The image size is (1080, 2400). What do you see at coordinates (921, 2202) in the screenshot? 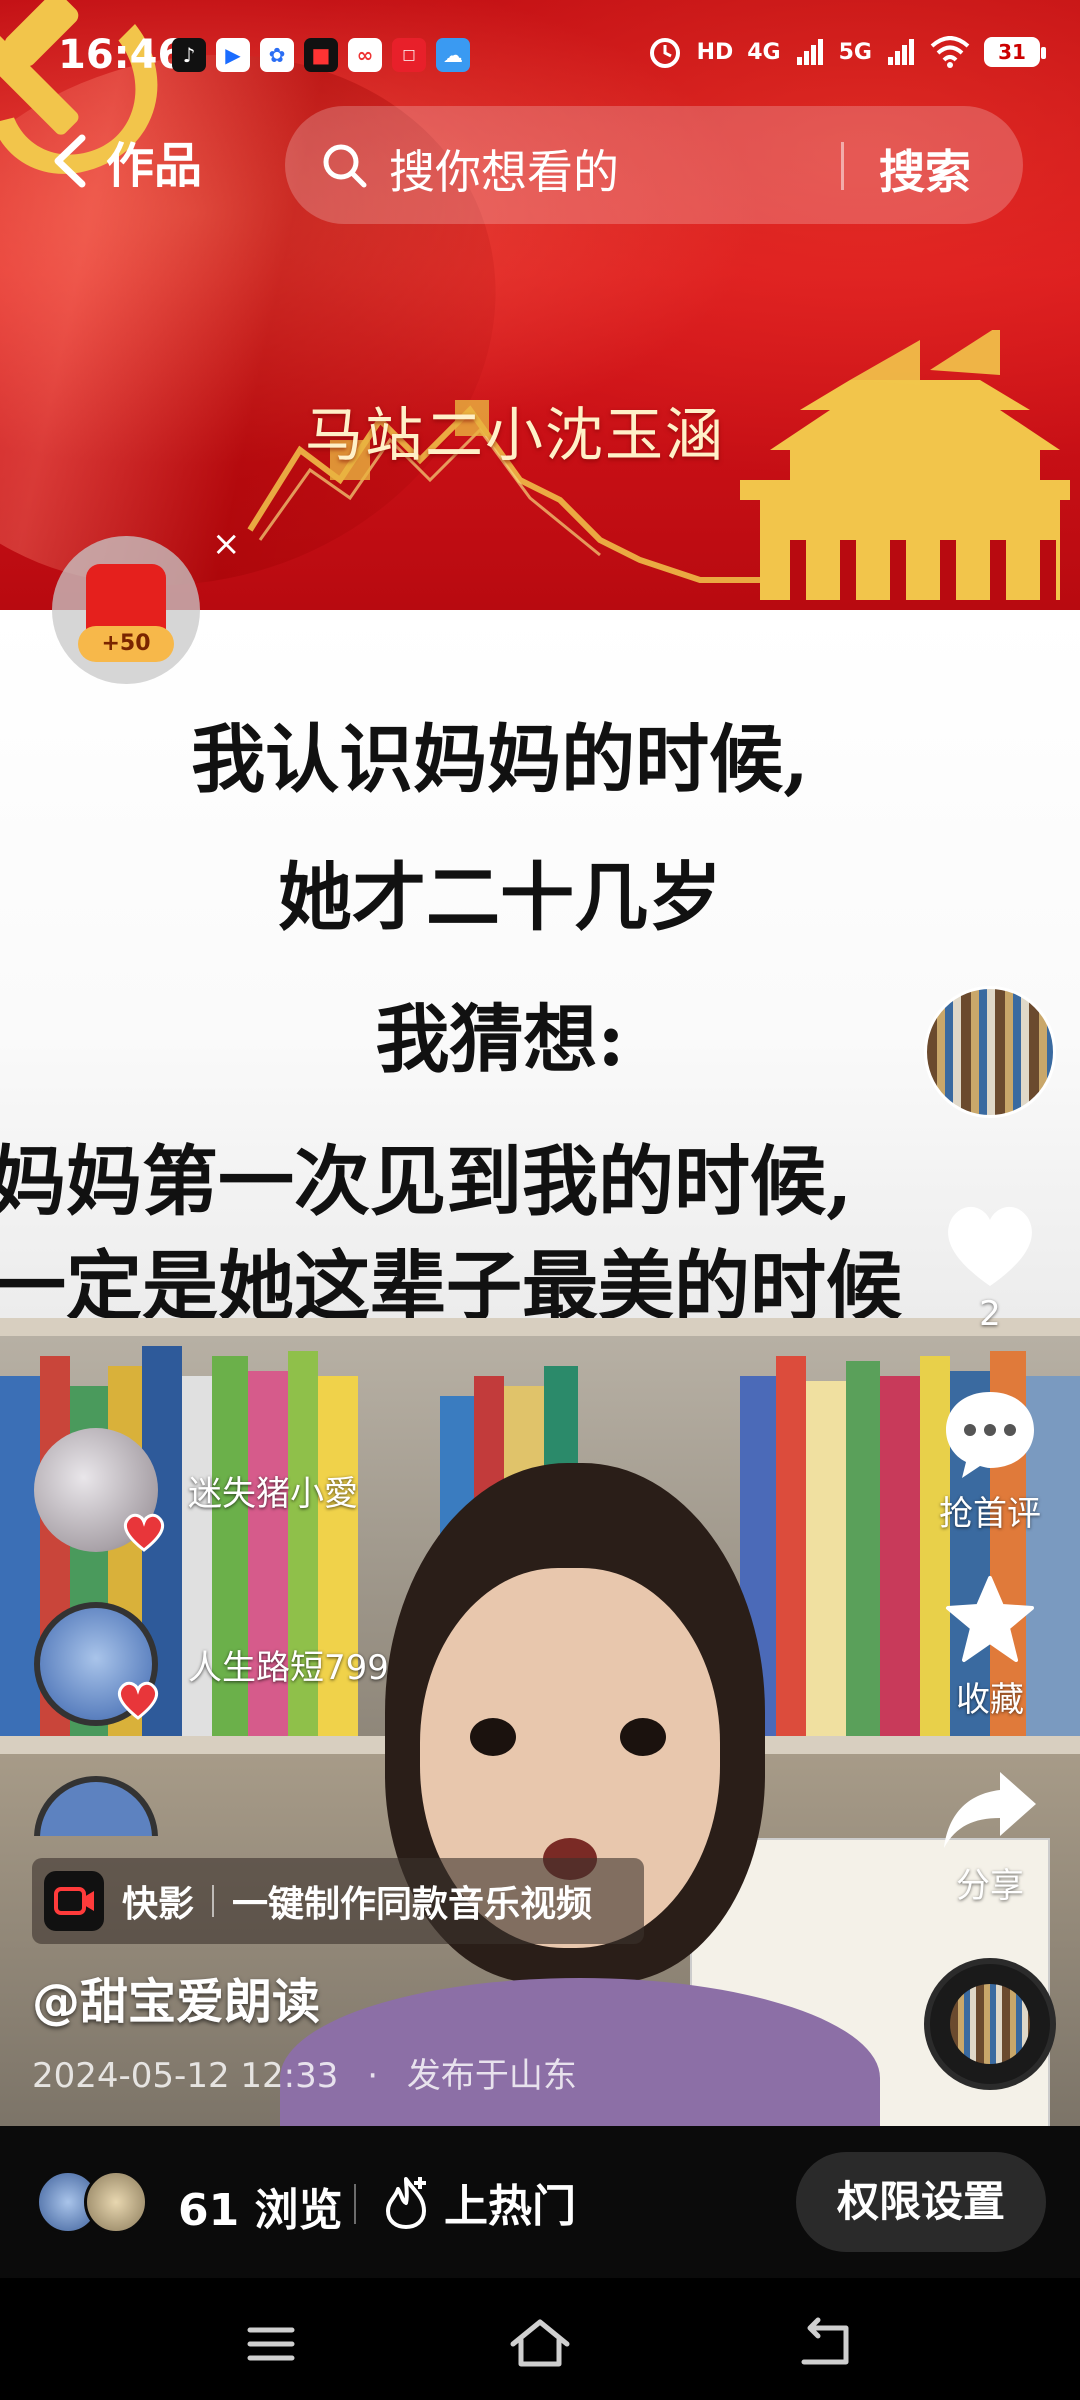
I see `permission-settings-button: 权限设置` at bounding box center [921, 2202].